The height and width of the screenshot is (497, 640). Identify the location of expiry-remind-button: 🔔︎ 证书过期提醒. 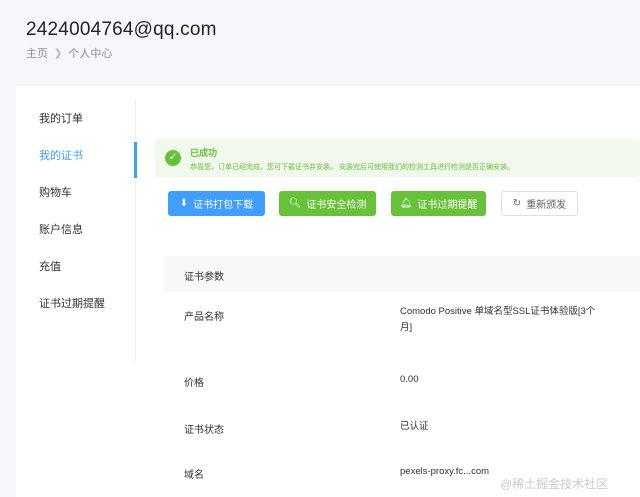
(438, 203).